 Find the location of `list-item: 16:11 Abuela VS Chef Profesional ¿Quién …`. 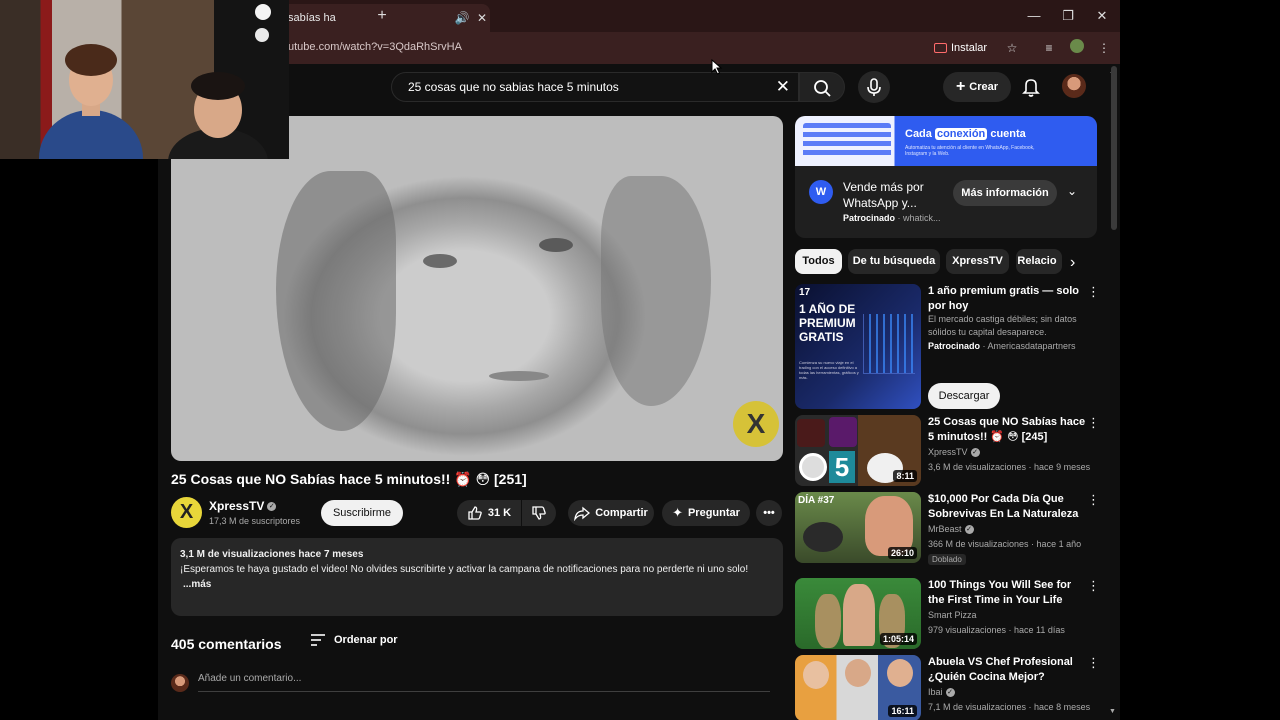

list-item: 16:11 Abuela VS Chef Profesional ¿Quién … is located at coordinates (950, 687).